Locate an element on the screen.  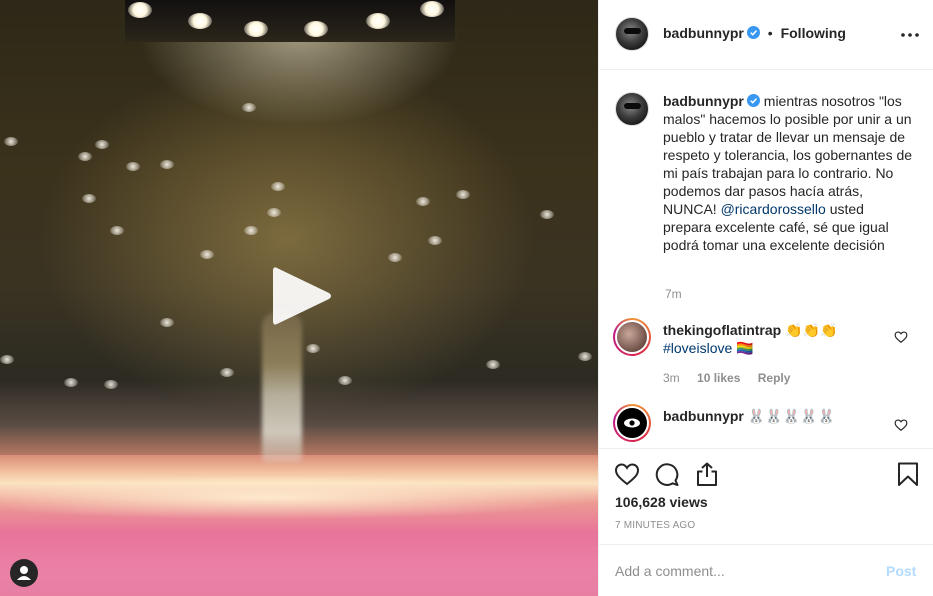
comment-meta: 3m 10 likes Reply is located at coordinates (733, 378).